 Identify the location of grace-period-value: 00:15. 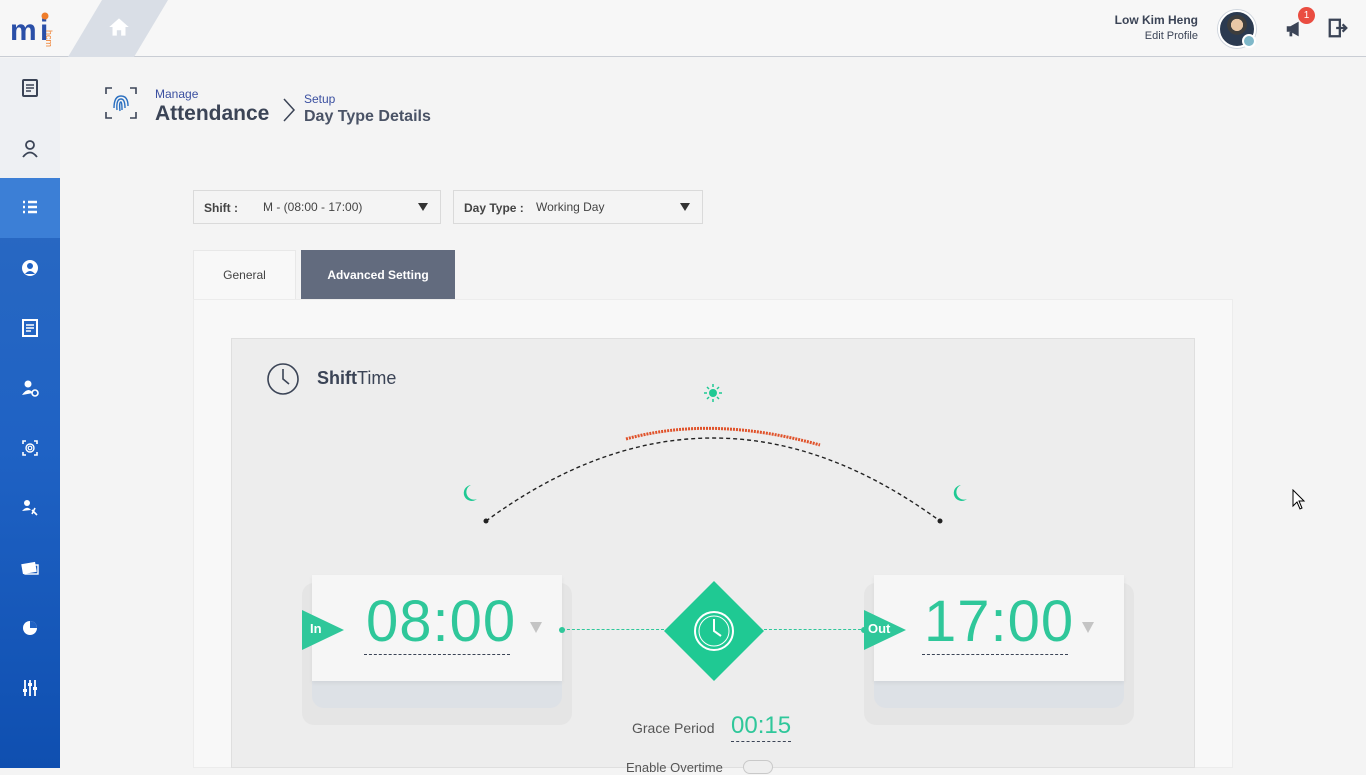
(761, 727).